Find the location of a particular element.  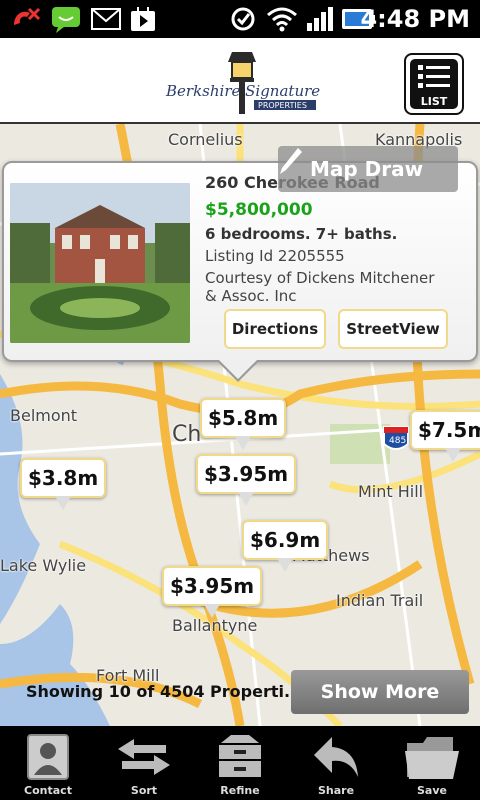

list-icon is located at coordinates (434, 76).